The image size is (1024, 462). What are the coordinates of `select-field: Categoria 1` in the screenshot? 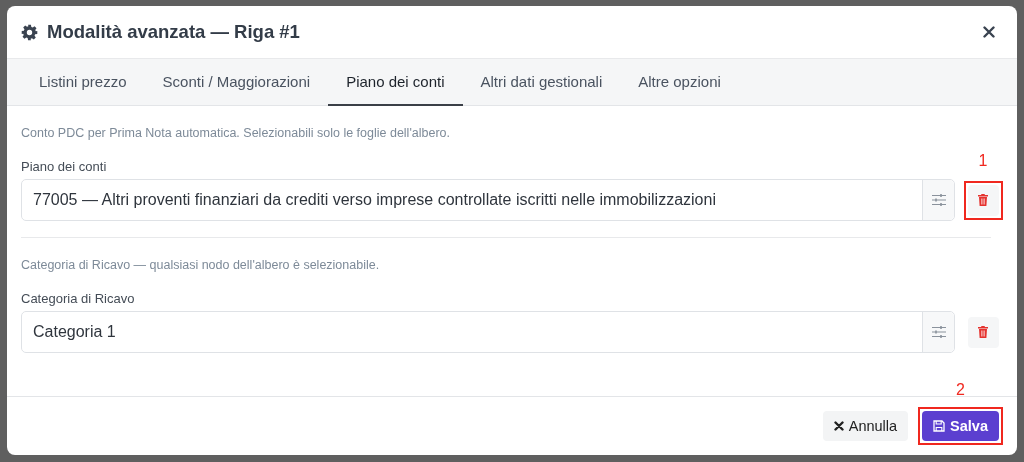 It's located at (488, 332).